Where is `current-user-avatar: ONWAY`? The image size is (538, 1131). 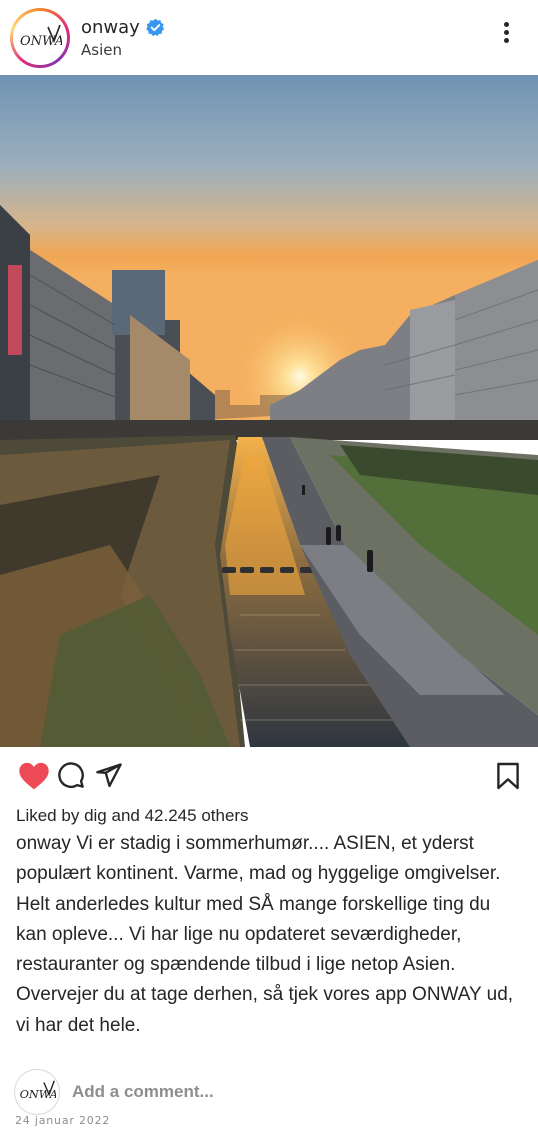
current-user-avatar: ONWAY is located at coordinates (37, 1092).